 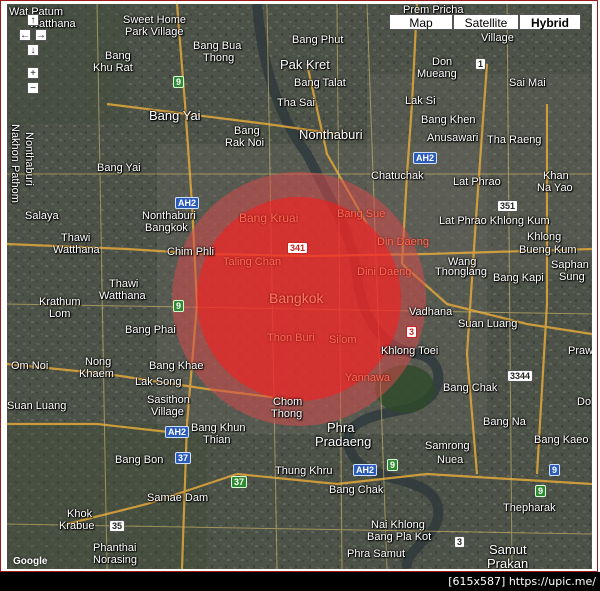 What do you see at coordinates (420, 101) in the screenshot?
I see `map-label: Lak Si` at bounding box center [420, 101].